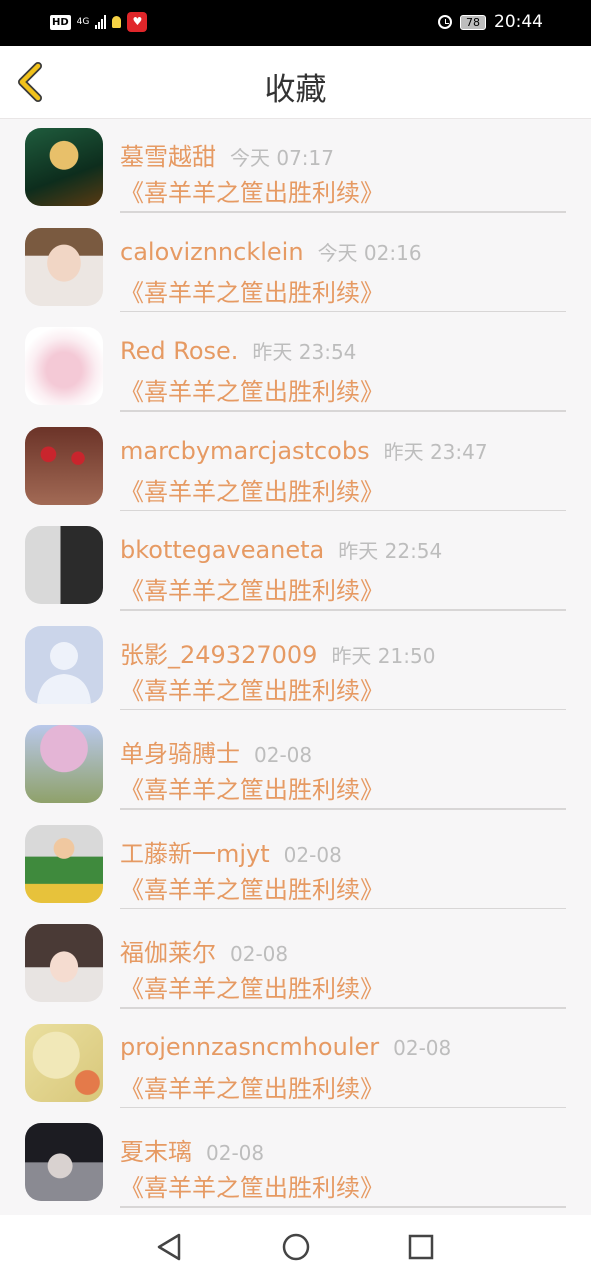 This screenshot has width=591, height=1280. I want to click on favorite-item: 单身骑膊士 02-08 《喜羊羊之筐出胜利续》, so click(295, 766).